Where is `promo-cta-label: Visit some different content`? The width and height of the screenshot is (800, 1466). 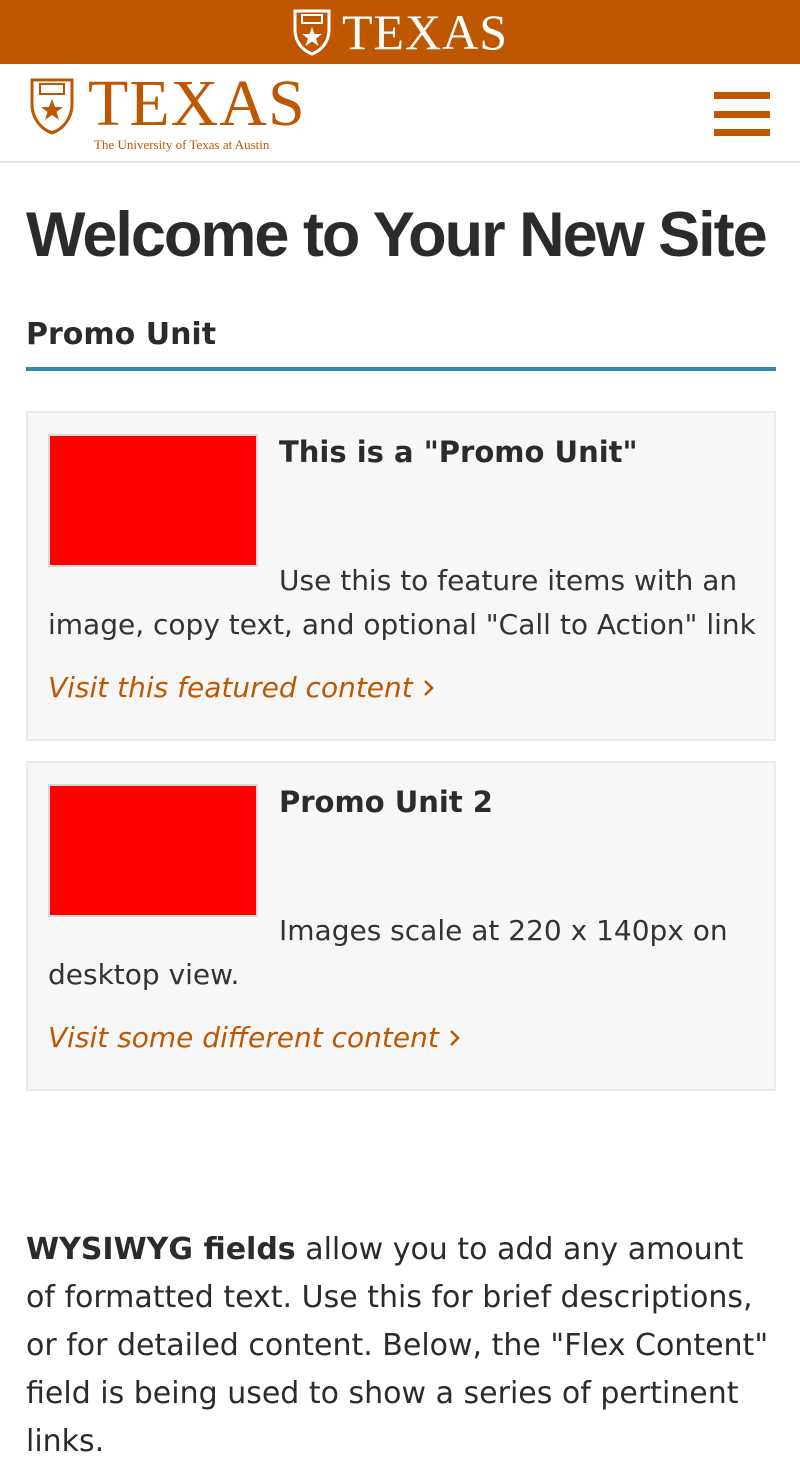 promo-cta-label: Visit some different content is located at coordinates (243, 1037).